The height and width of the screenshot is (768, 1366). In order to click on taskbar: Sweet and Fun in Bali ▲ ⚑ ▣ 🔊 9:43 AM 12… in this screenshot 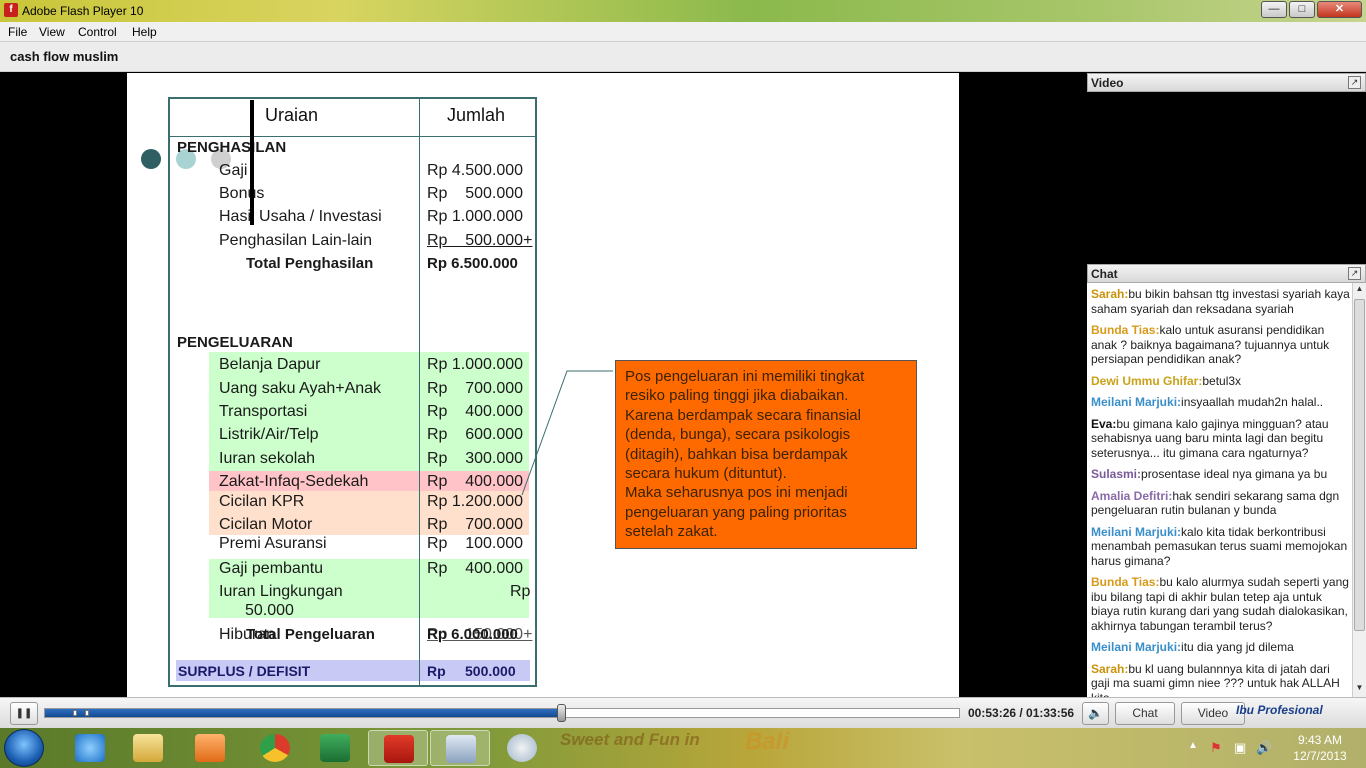, I will do `click(683, 748)`.